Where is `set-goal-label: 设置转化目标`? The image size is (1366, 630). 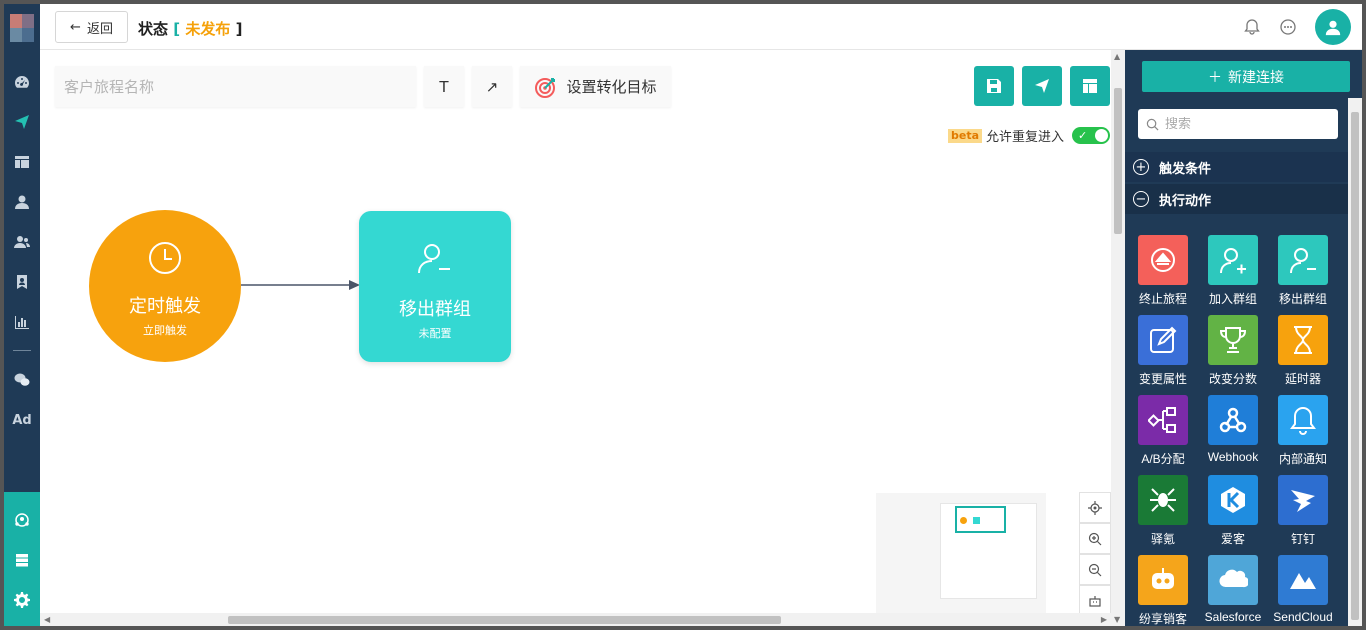 set-goal-label: 设置转化目标 is located at coordinates (611, 87).